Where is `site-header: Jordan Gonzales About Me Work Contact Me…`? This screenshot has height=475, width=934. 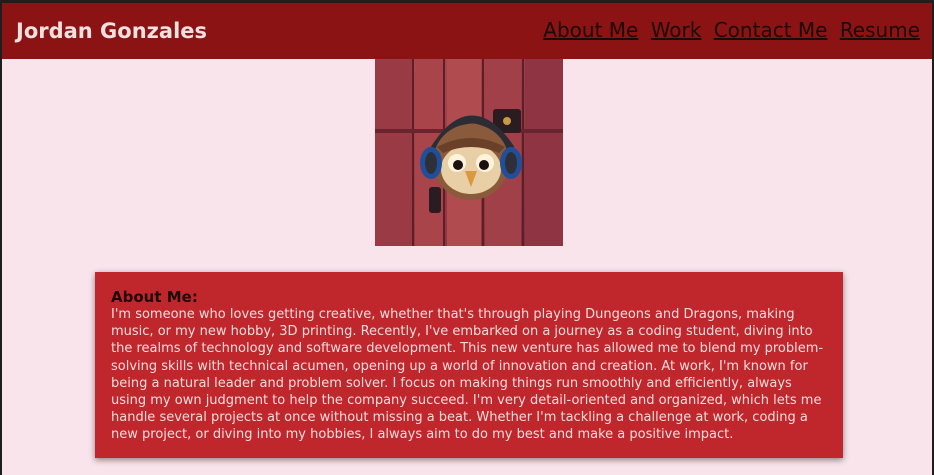 site-header: Jordan Gonzales About Me Work Contact Me… is located at coordinates (467, 31).